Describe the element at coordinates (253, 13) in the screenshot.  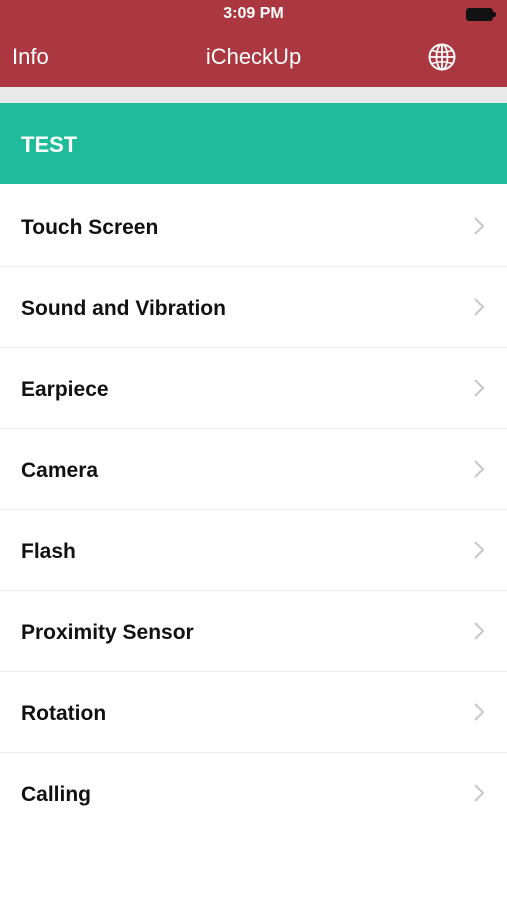
I see `status-bar-time: 3:09 PM` at that location.